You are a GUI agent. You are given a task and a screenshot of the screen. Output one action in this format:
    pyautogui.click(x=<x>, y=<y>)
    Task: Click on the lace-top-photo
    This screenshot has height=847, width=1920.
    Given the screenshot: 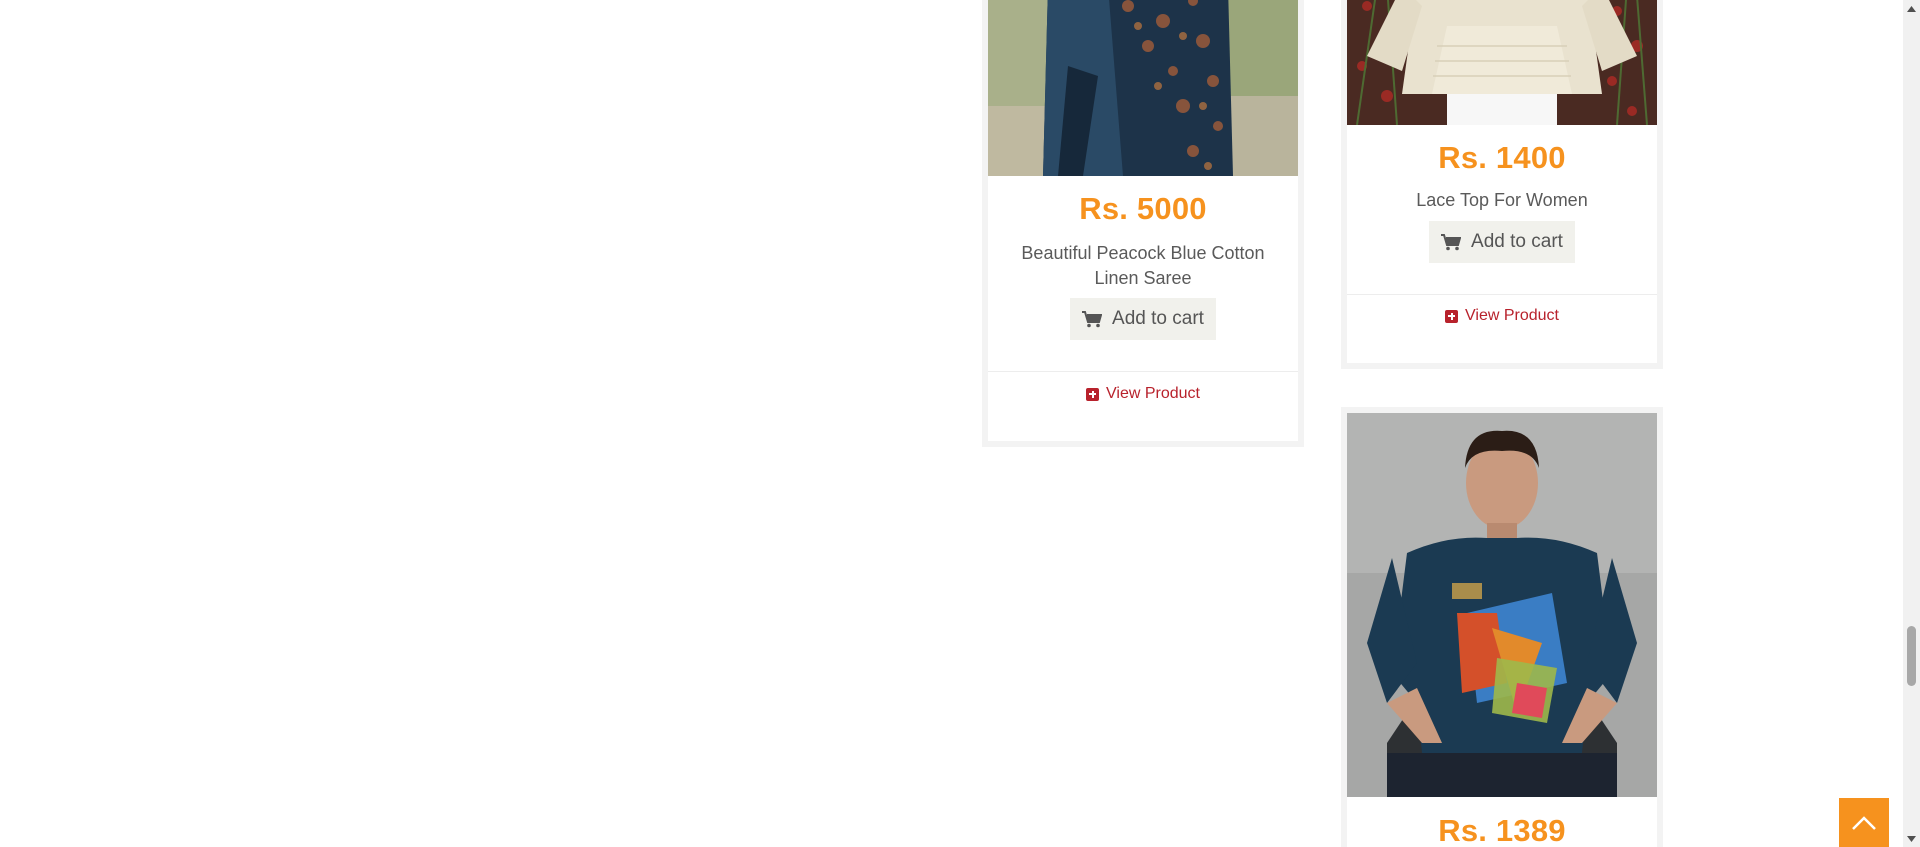 What is the action you would take?
    pyautogui.click(x=1502, y=62)
    